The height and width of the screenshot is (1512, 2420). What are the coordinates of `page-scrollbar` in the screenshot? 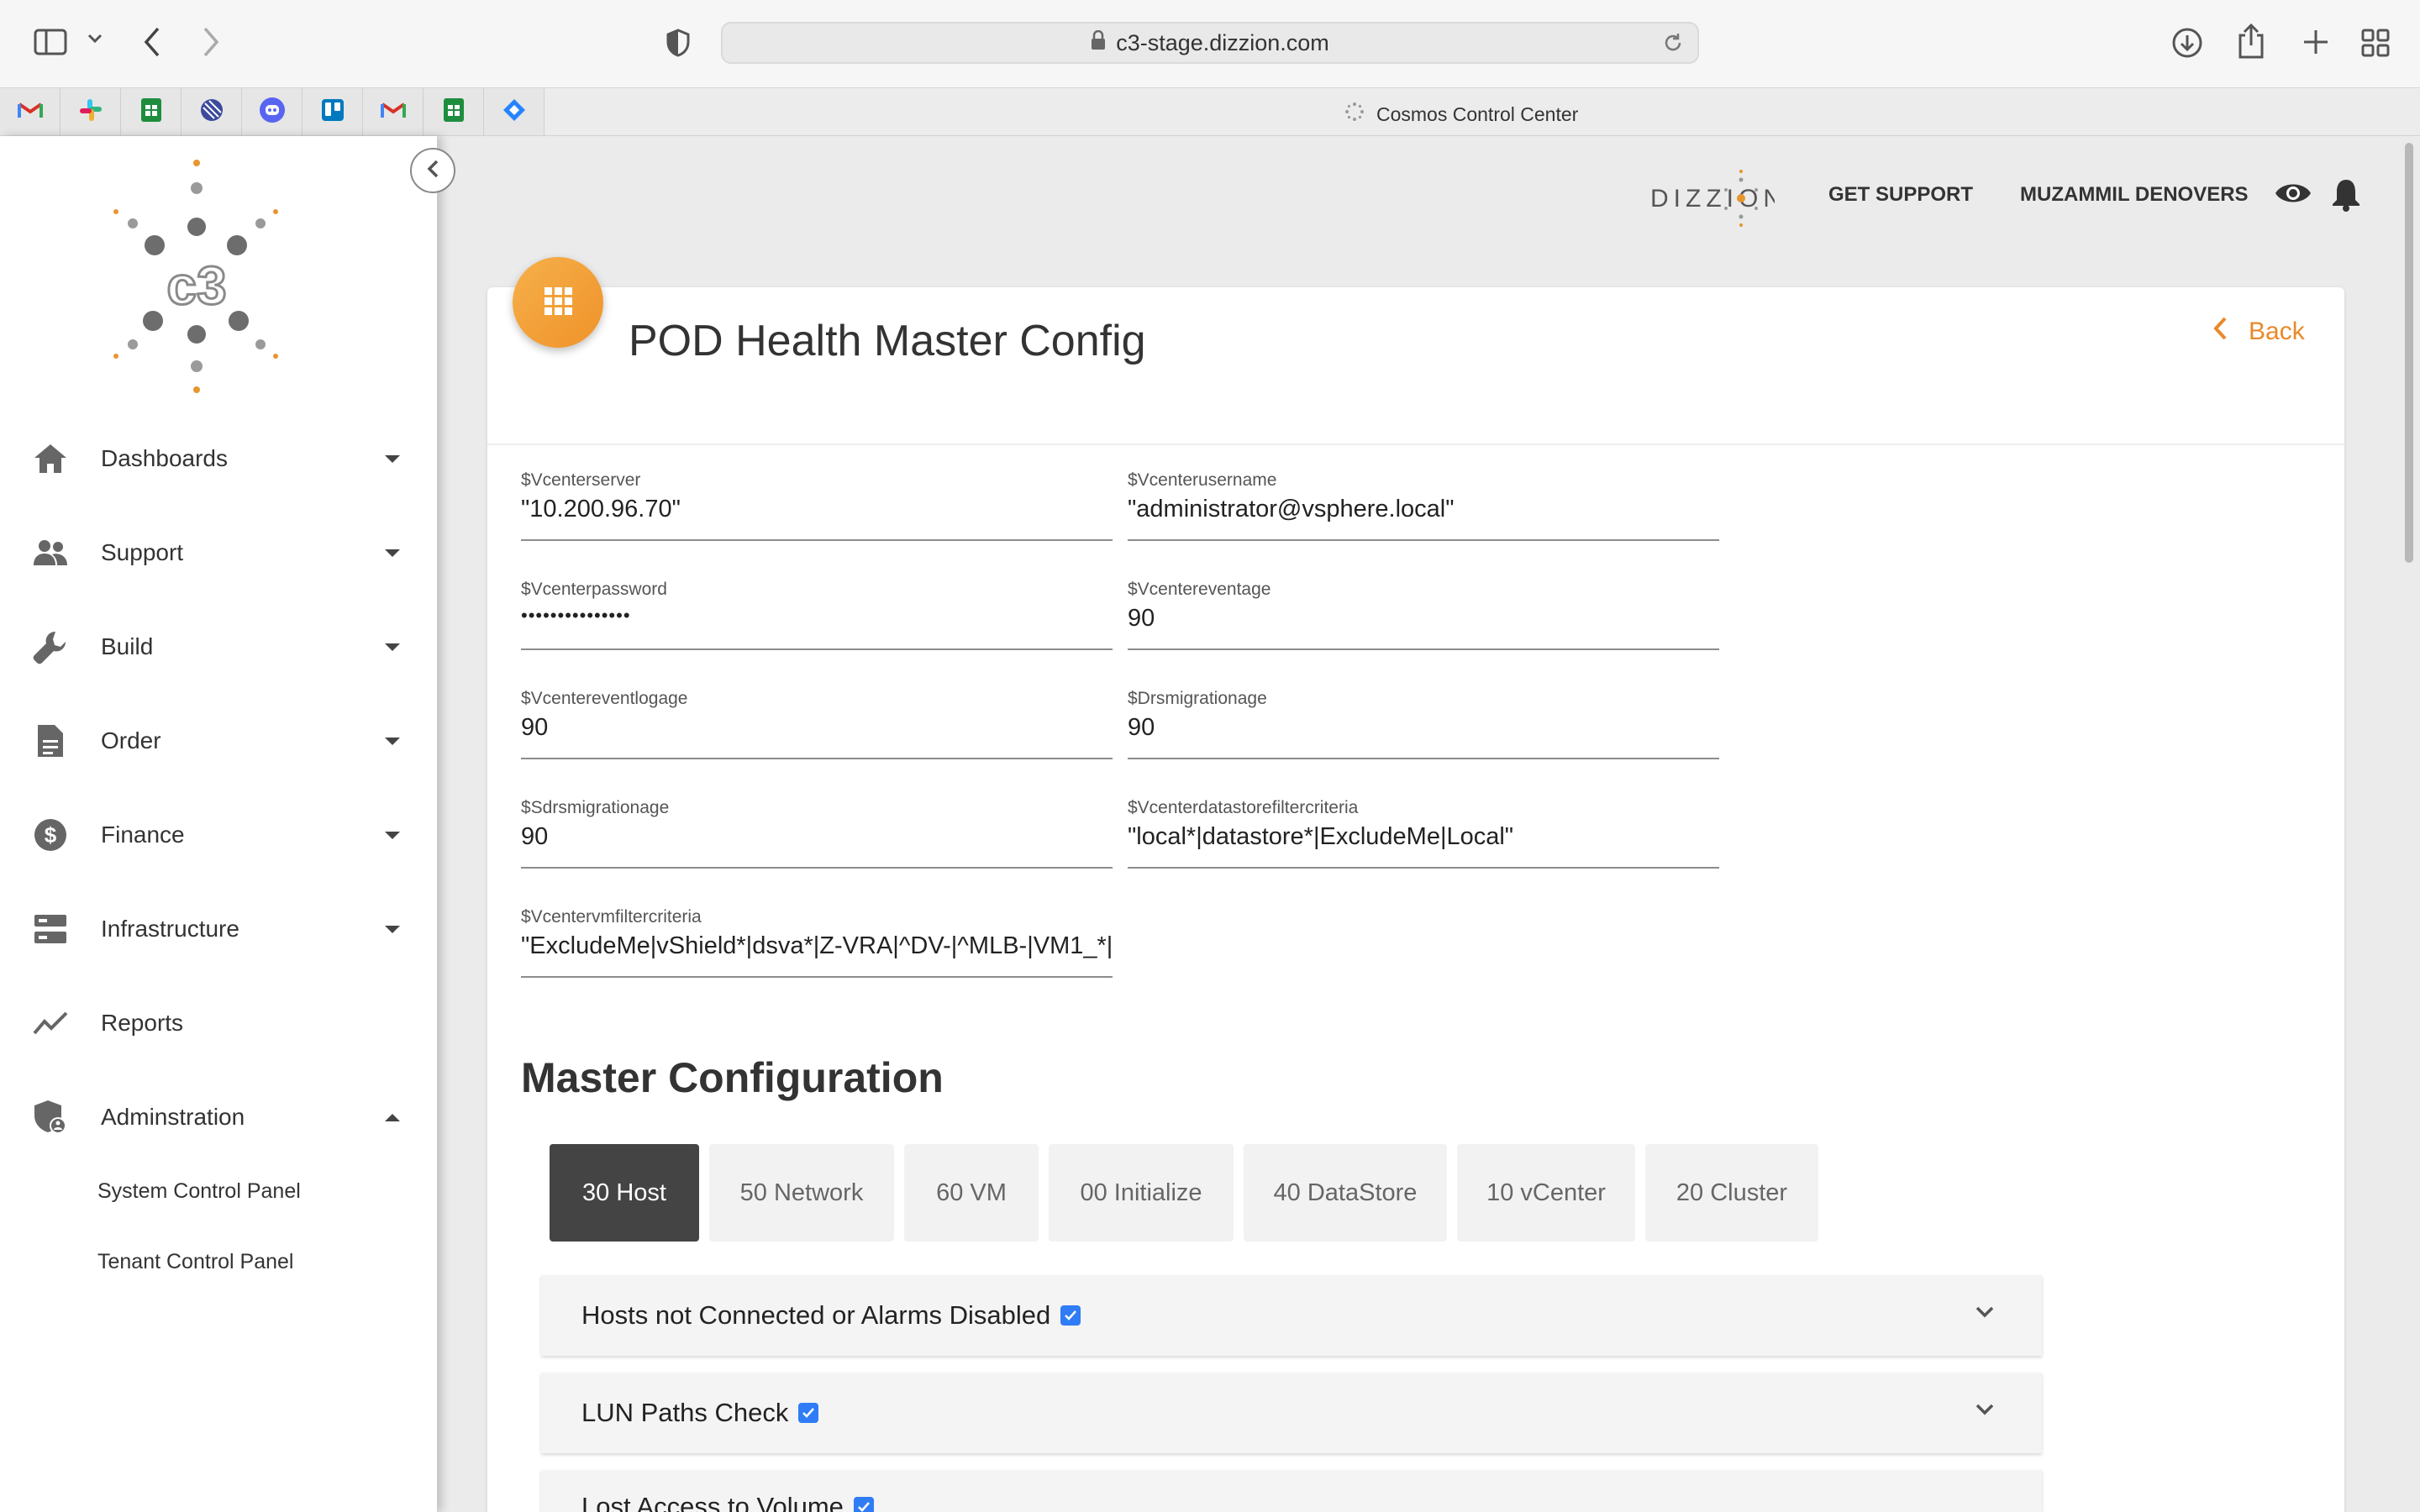 It's located at (2409, 824).